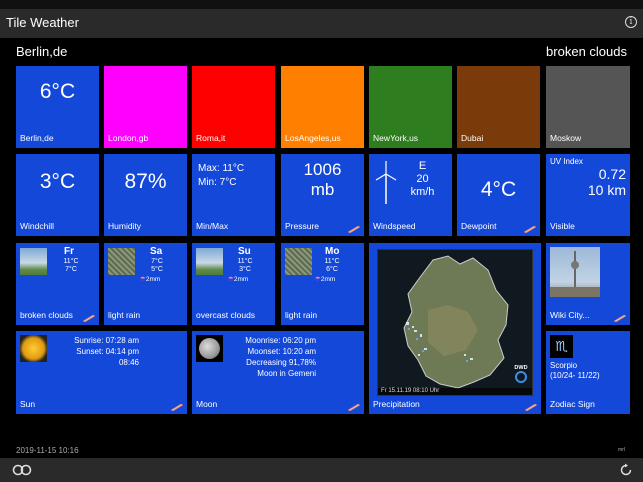  What do you see at coordinates (69, 251) in the screenshot?
I see `forecast-day: Fr` at bounding box center [69, 251].